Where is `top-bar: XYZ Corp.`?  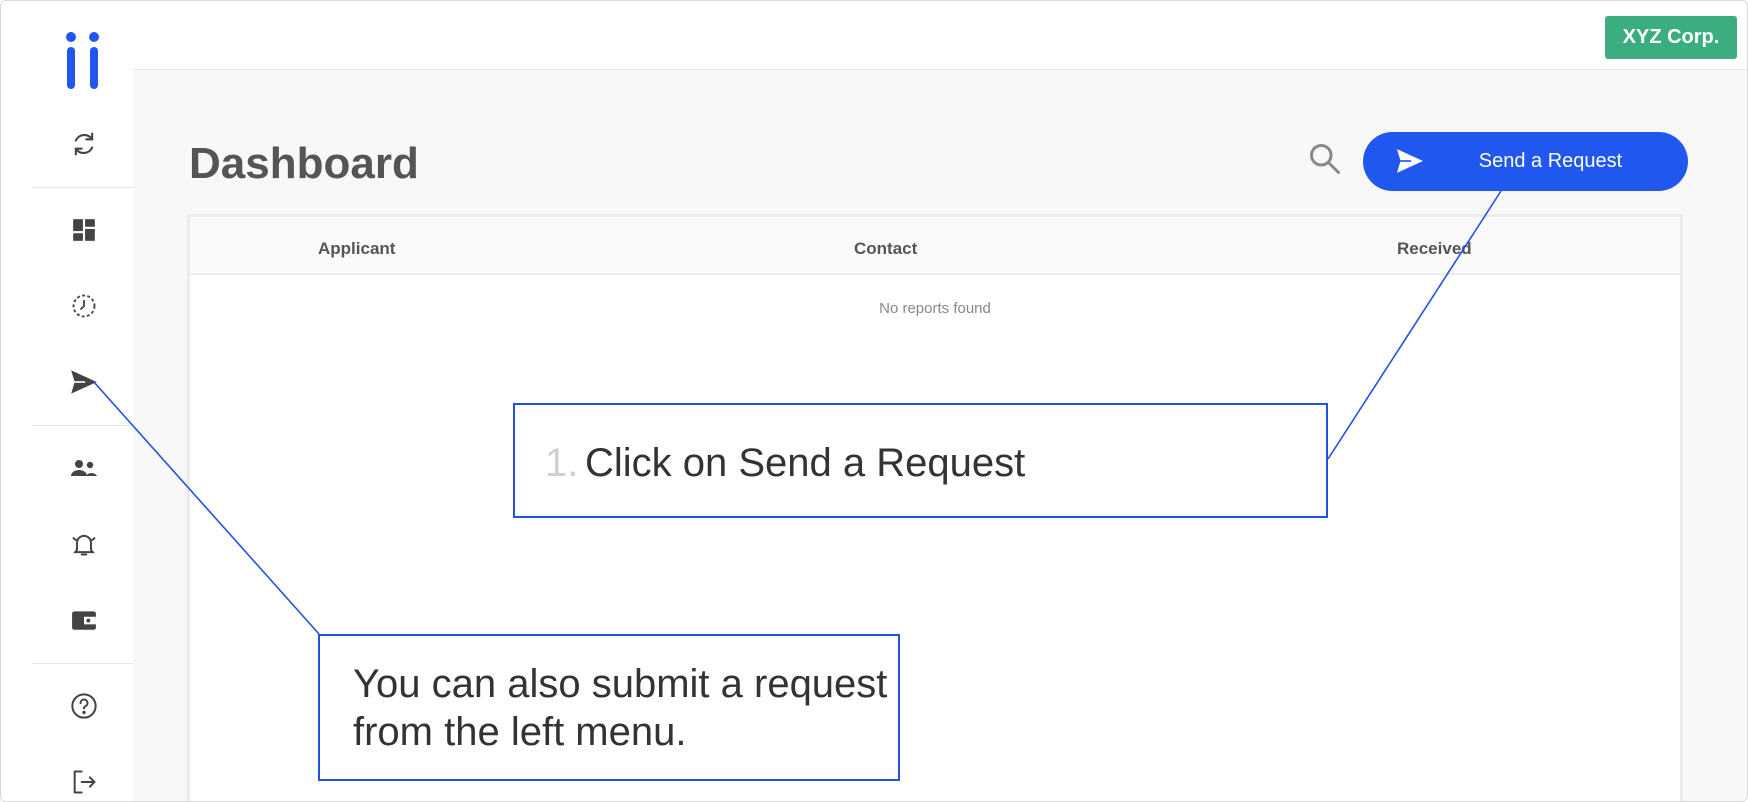
top-bar: XYZ Corp. is located at coordinates (940, 35).